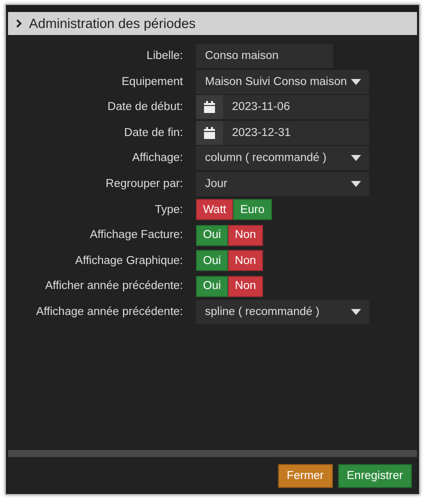 This screenshot has height=500, width=425. I want to click on dropdown: Jour, so click(282, 184).